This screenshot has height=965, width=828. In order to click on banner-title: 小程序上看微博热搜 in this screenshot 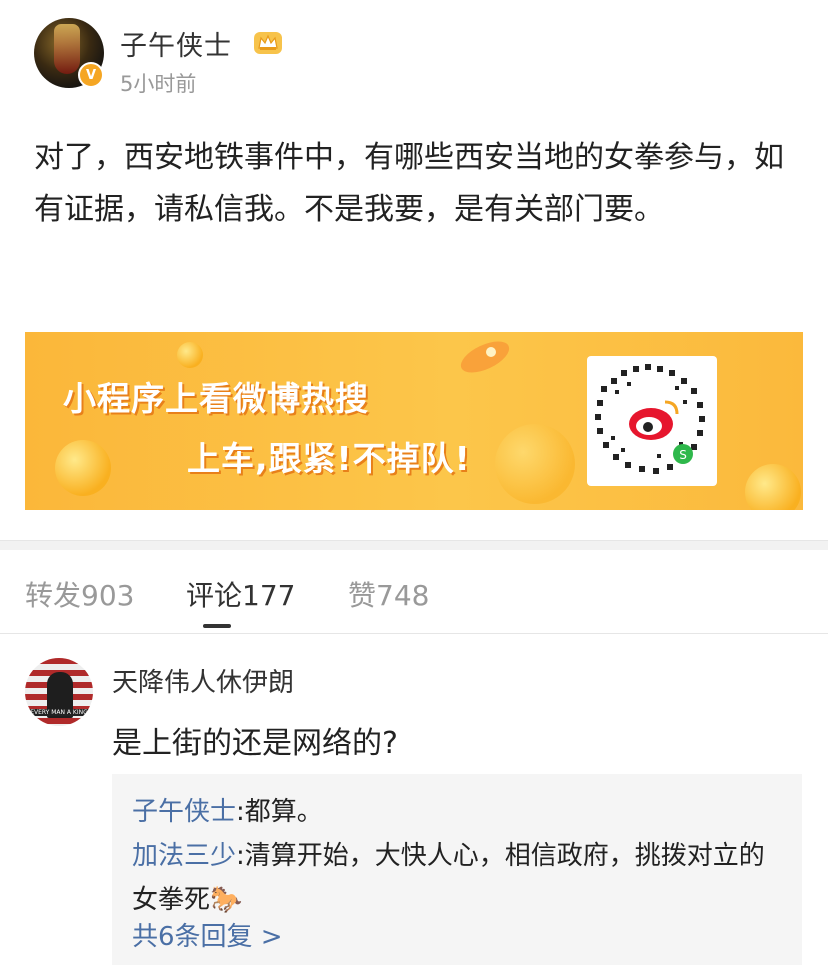, I will do `click(216, 398)`.